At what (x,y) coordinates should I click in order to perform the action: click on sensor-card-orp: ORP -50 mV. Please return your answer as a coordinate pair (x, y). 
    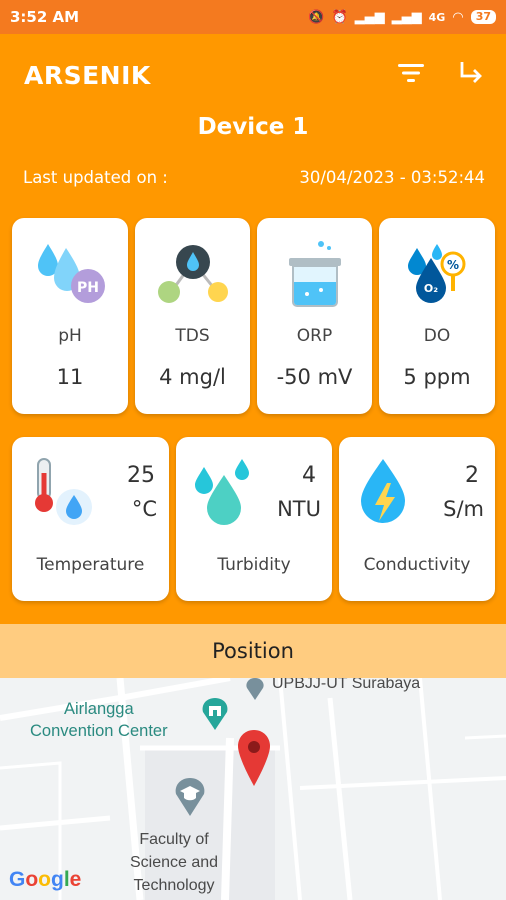
    Looking at the image, I should click on (314, 316).